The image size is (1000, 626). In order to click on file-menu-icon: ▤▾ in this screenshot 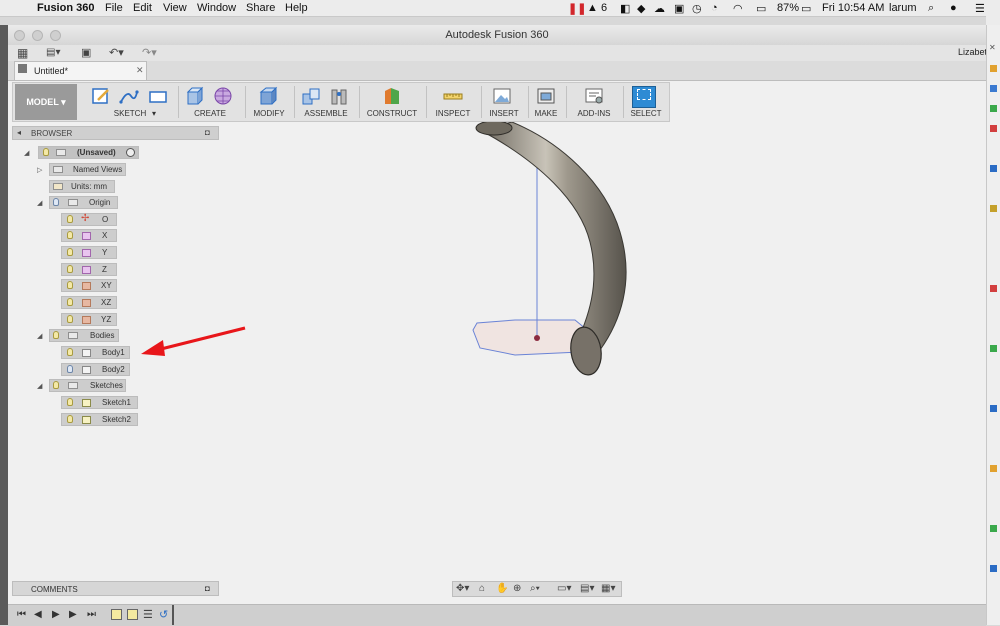, I will do `click(53, 52)`.